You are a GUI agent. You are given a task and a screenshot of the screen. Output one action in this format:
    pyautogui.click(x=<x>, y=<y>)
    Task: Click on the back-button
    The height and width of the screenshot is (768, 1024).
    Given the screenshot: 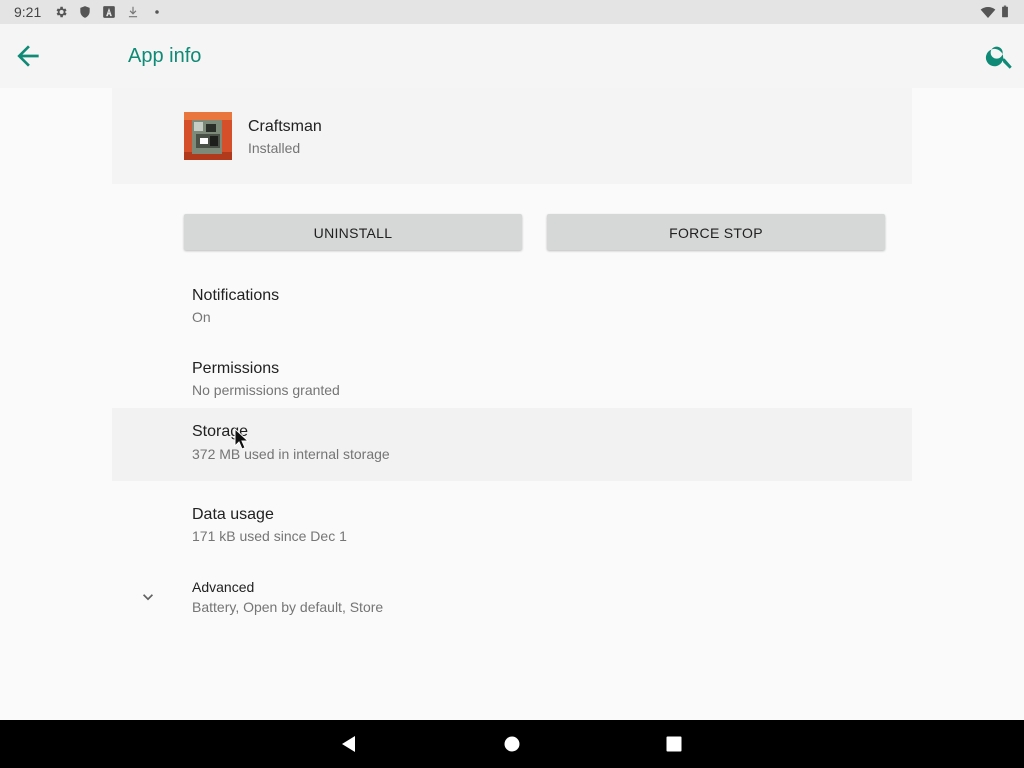 What is the action you would take?
    pyautogui.click(x=28, y=56)
    